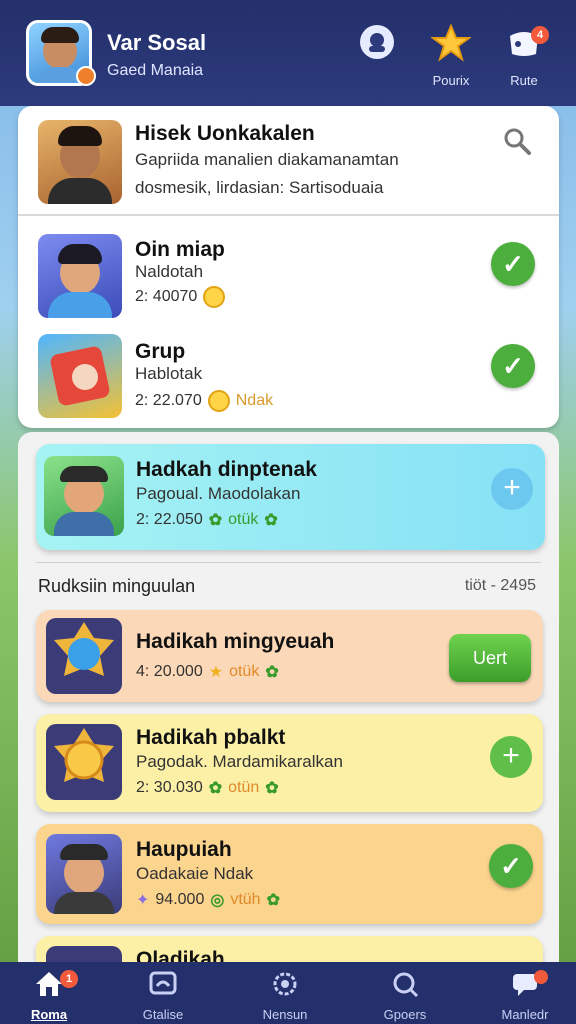 The height and width of the screenshot is (1024, 576). Describe the element at coordinates (84, 496) in the screenshot. I see `highlight-avatar` at that location.